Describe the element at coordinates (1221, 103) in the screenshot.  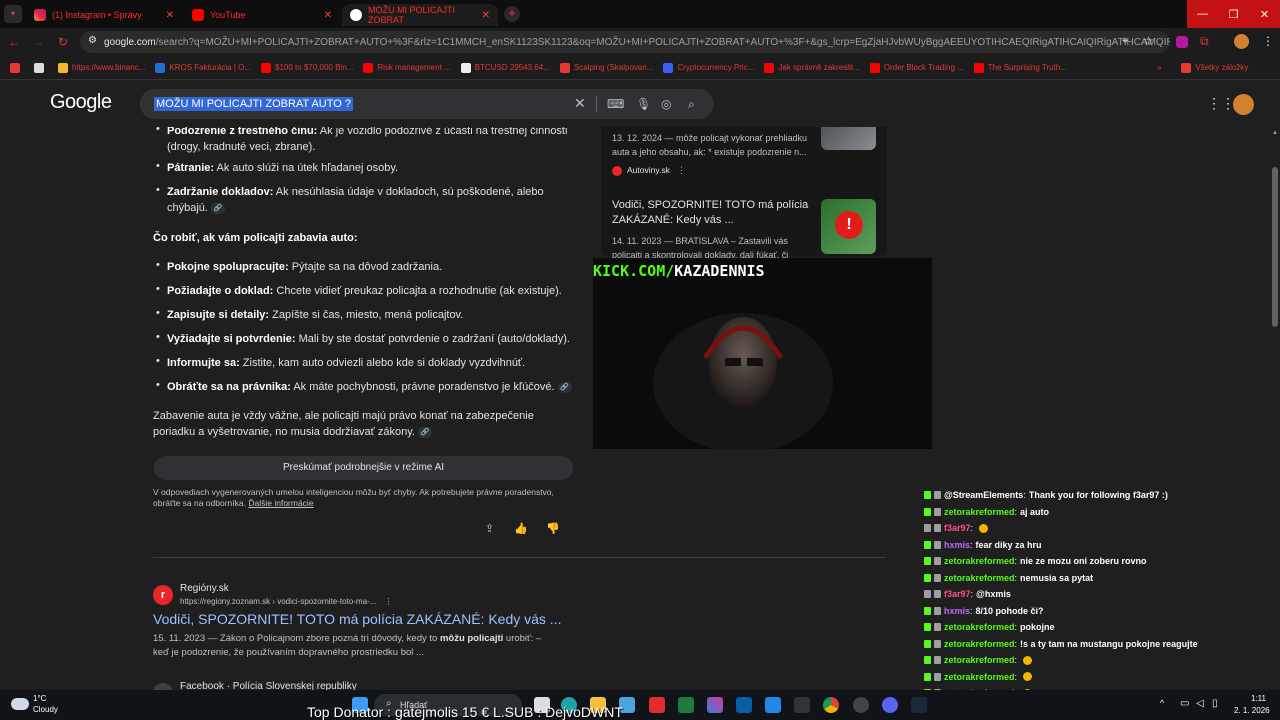
I see `apps-grid-icon: ⋮⋮` at that location.